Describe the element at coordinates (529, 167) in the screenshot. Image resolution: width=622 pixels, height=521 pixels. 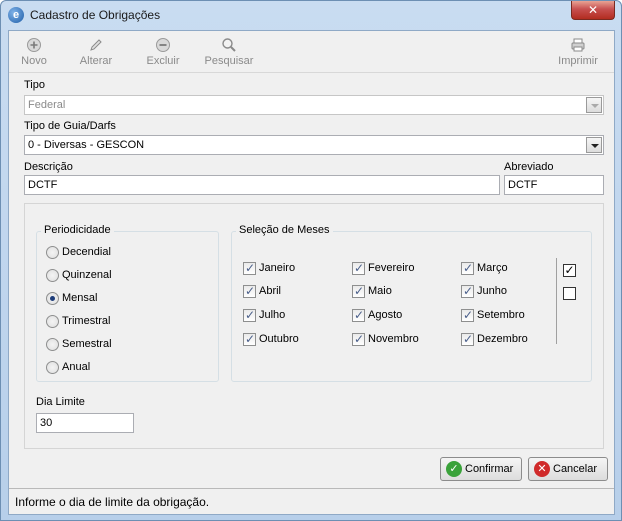
I see `abreviado-label: Abreviado` at that location.